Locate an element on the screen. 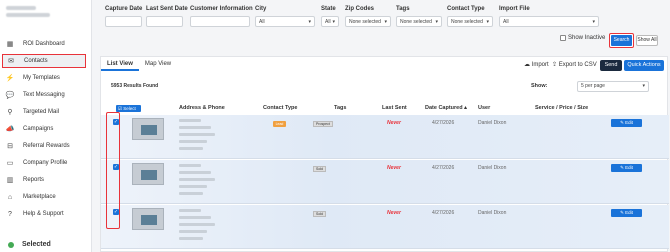  results-count: 5953 Results Found is located at coordinates (135, 86).